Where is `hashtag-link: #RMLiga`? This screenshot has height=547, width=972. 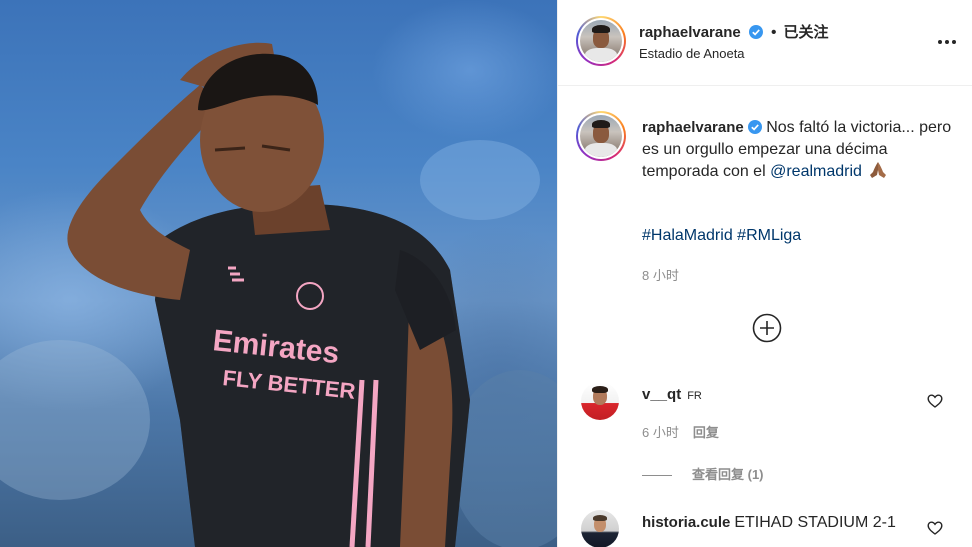
hashtag-link: #RMLiga is located at coordinates (769, 235).